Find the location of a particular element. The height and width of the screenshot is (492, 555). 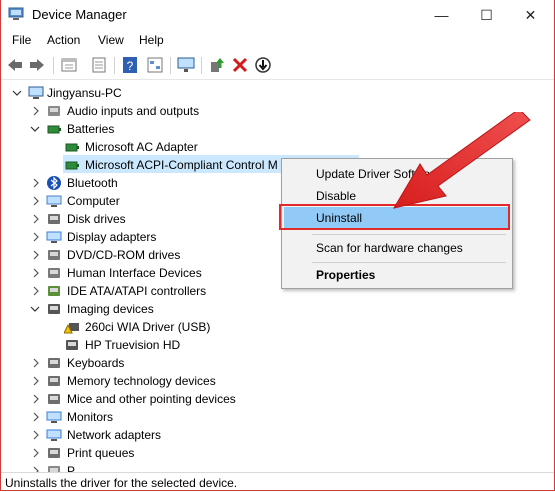

tree-node-label: 260ci WIA Driver (USB) is located at coordinates (148, 327).